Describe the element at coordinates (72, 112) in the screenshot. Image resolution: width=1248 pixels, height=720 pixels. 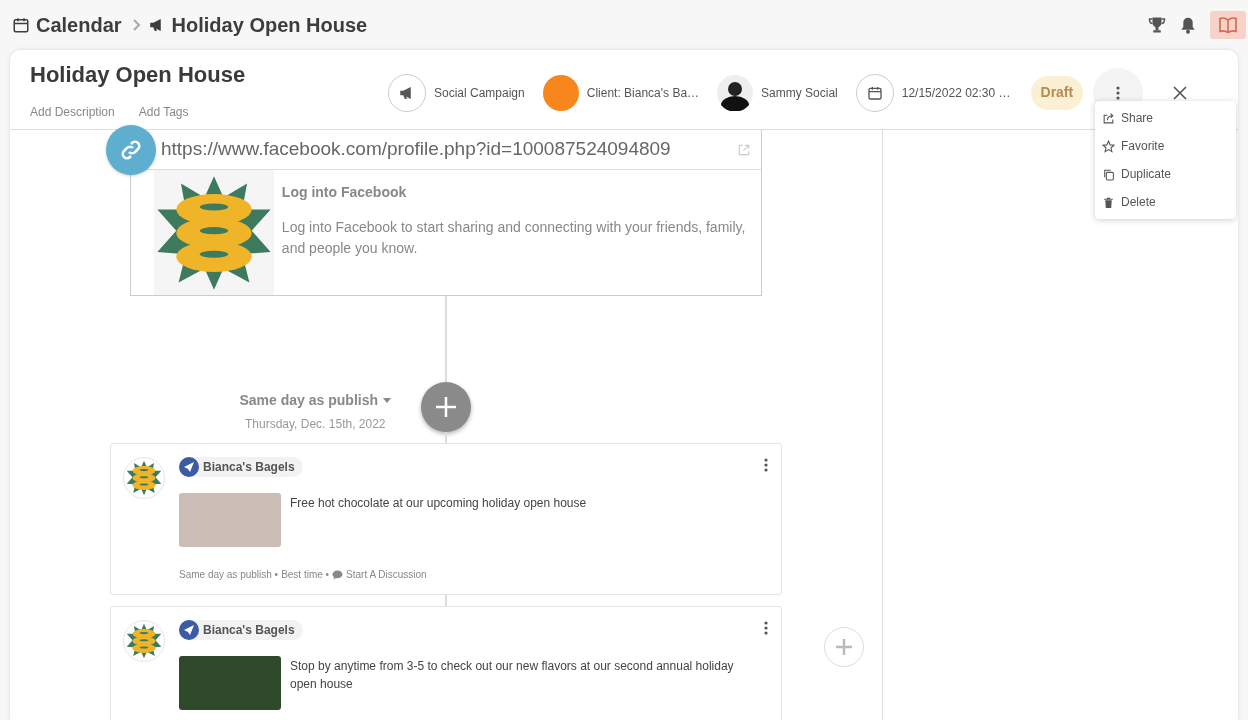
I see `header-link: Add Description` at that location.